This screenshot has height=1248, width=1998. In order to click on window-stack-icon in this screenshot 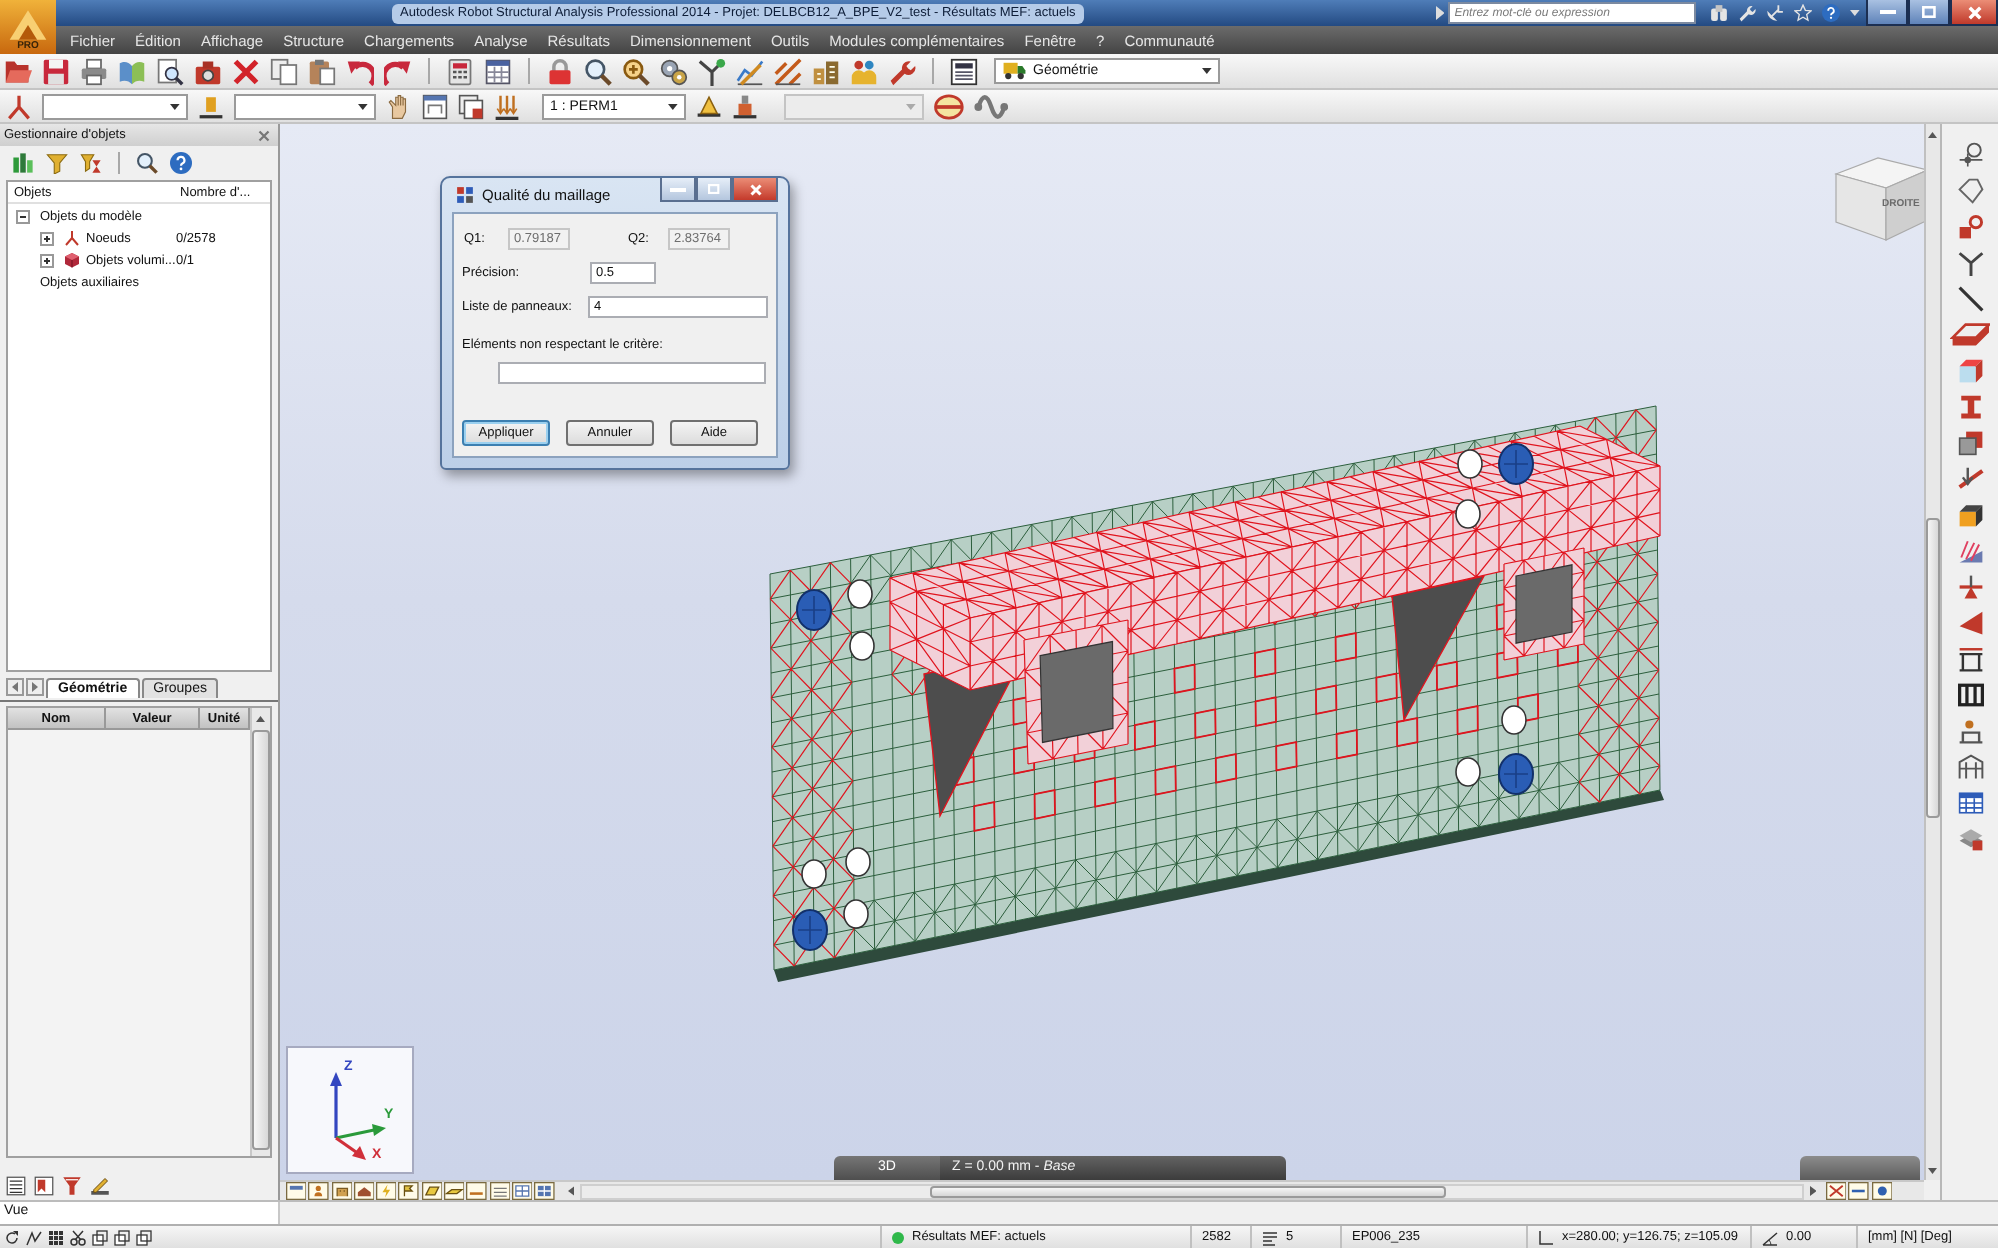, I will do `click(471, 106)`.